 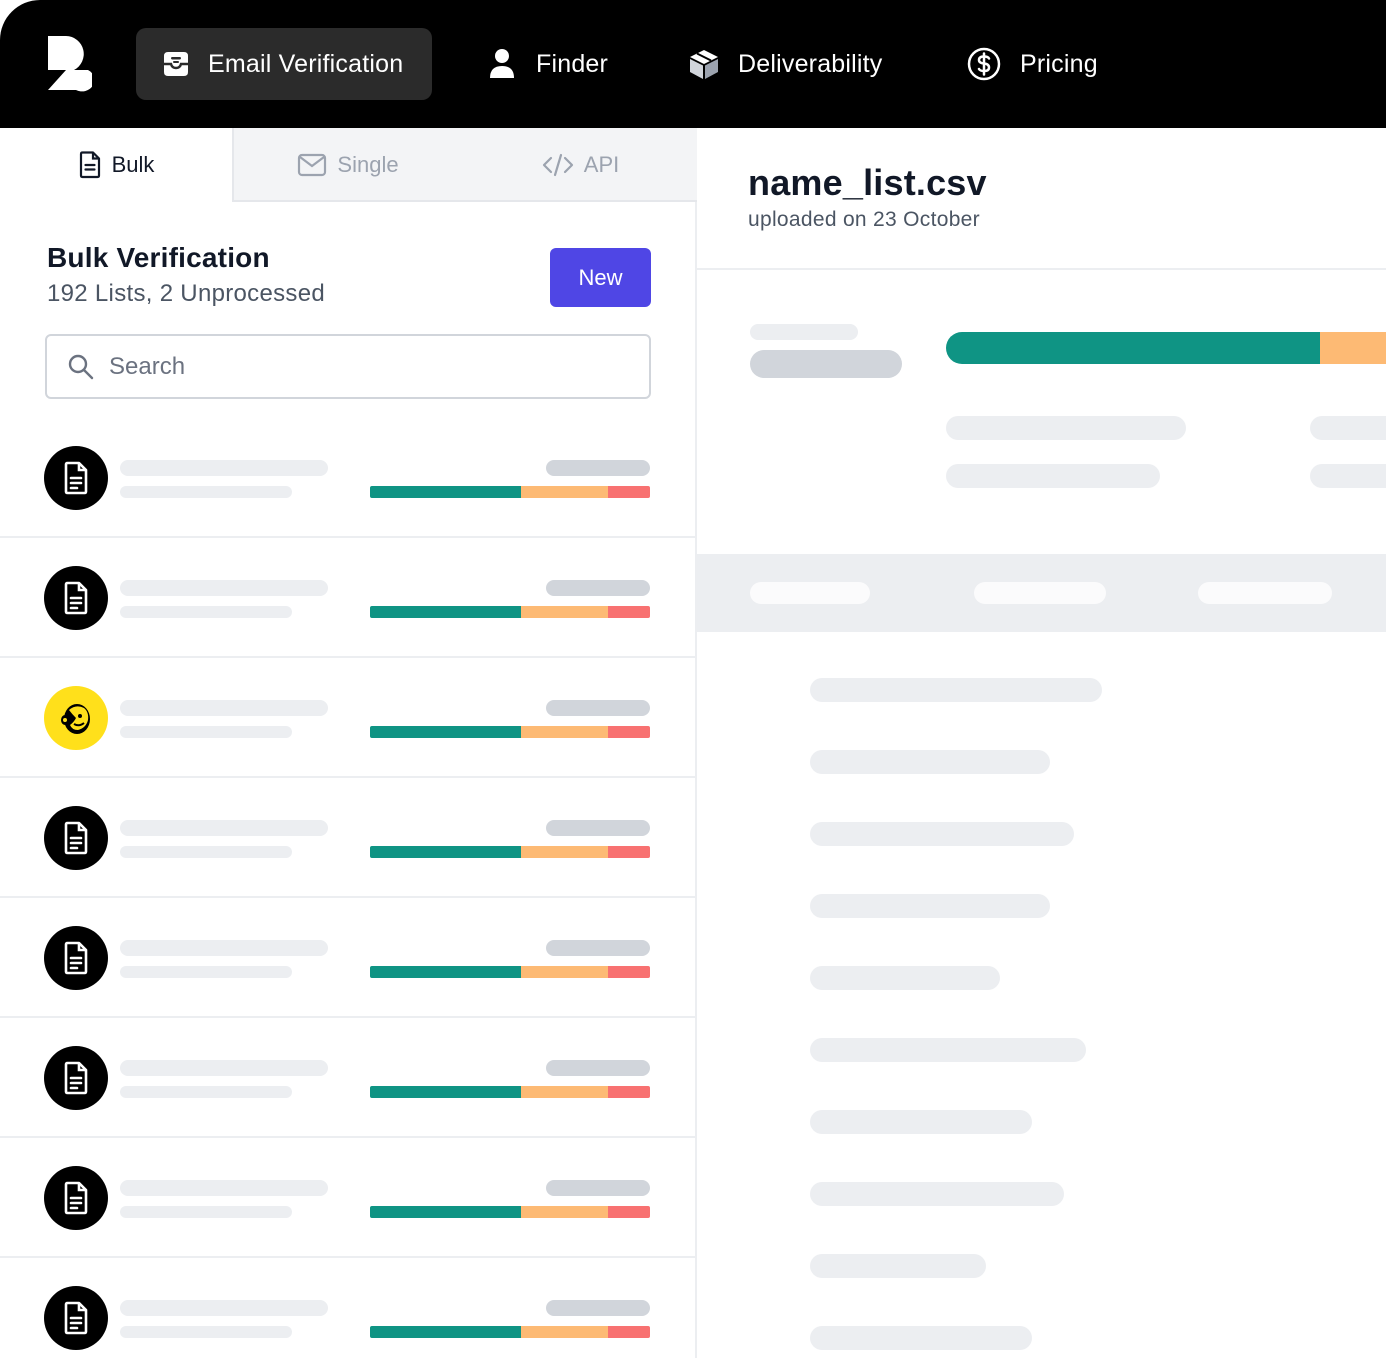 What do you see at coordinates (572, 63) in the screenshot?
I see `nav-label: Finder` at bounding box center [572, 63].